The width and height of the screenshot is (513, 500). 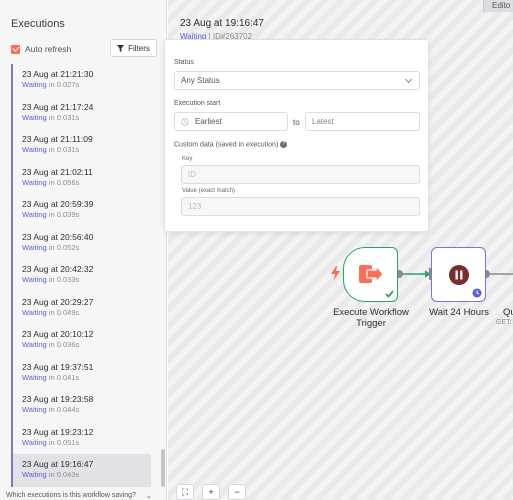 What do you see at coordinates (81, 470) in the screenshot?
I see `execution-item-selected: 23 Aug at 19:16:47 Waiting in 0.043s` at bounding box center [81, 470].